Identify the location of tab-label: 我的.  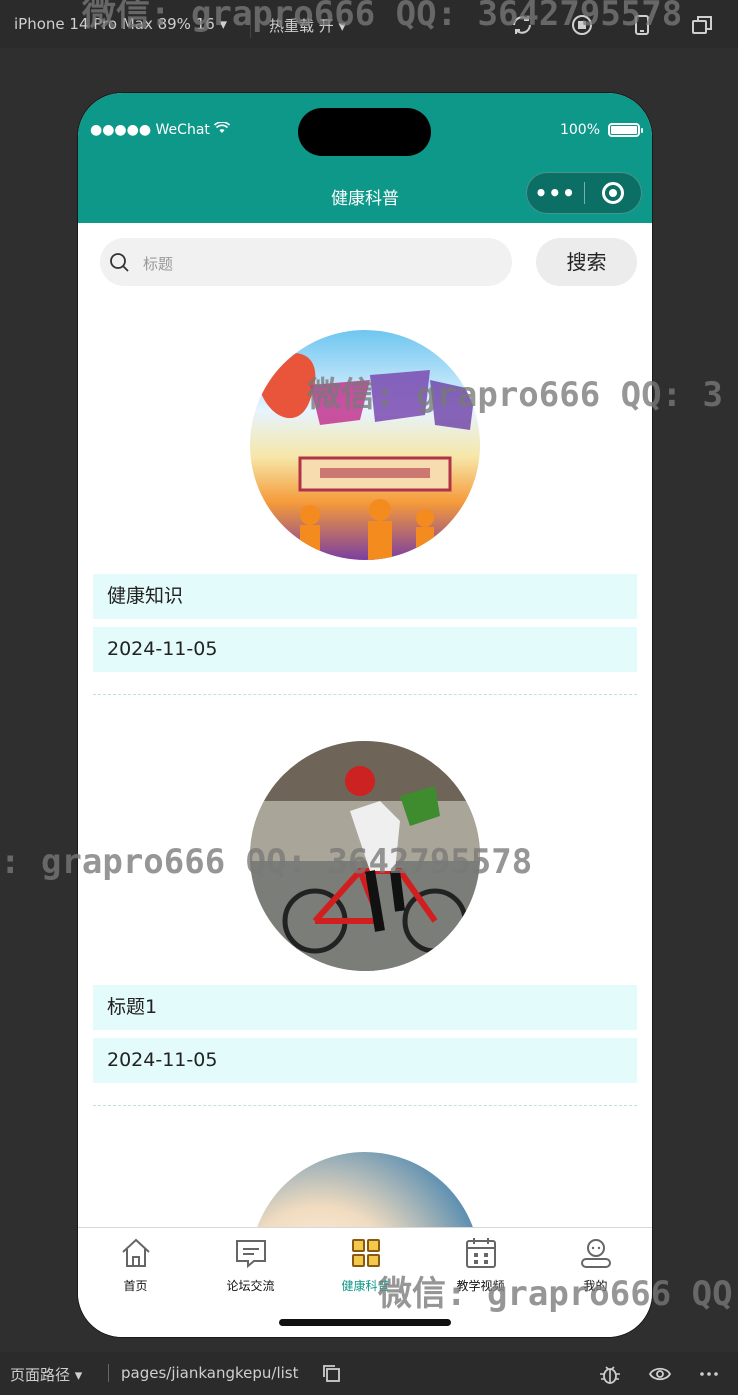
(595, 1286).